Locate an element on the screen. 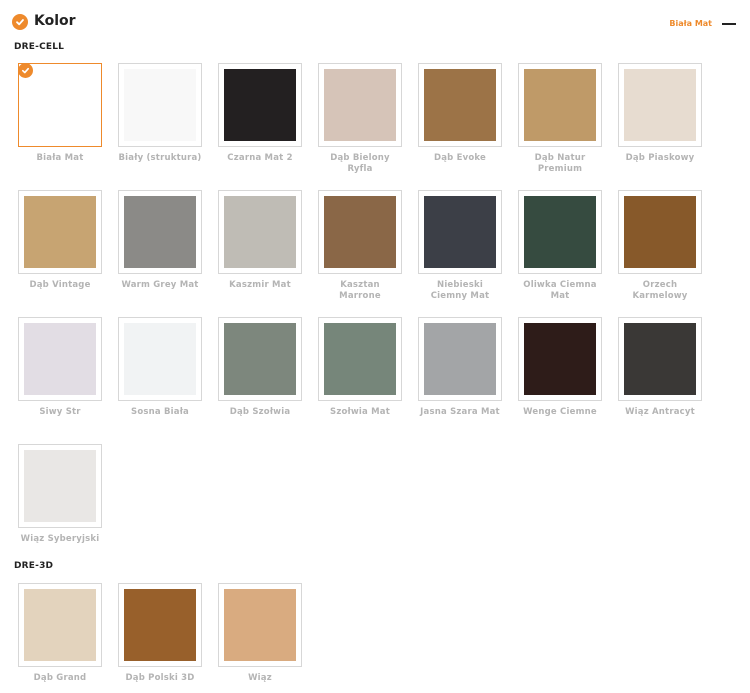 This screenshot has height=693, width=750. selected-check-icon is located at coordinates (25, 70).